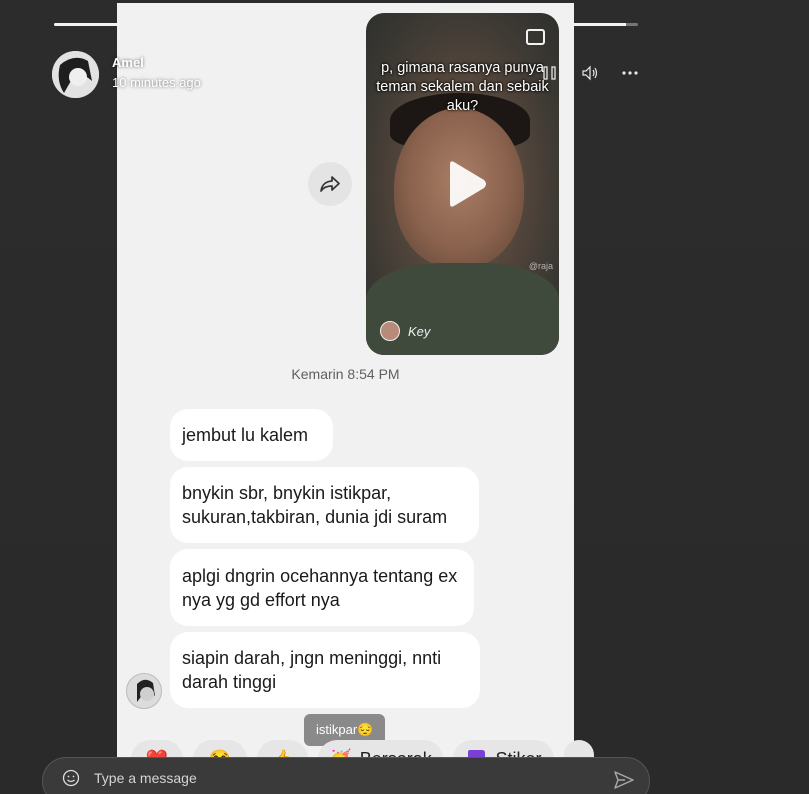  I want to click on forward-button, so click(330, 184).